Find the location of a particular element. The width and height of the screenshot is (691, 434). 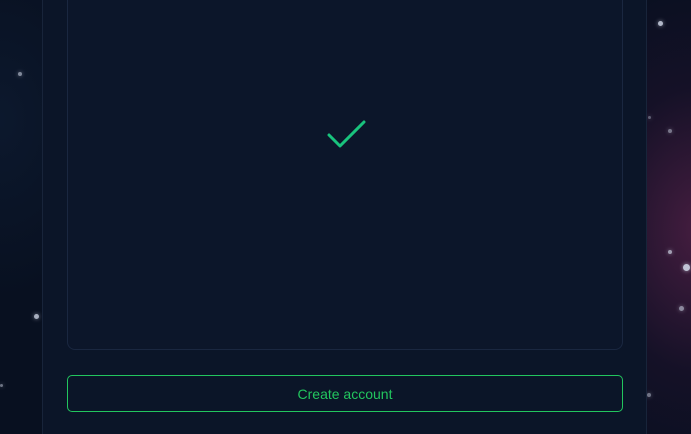

check-icon is located at coordinates (346, 134).